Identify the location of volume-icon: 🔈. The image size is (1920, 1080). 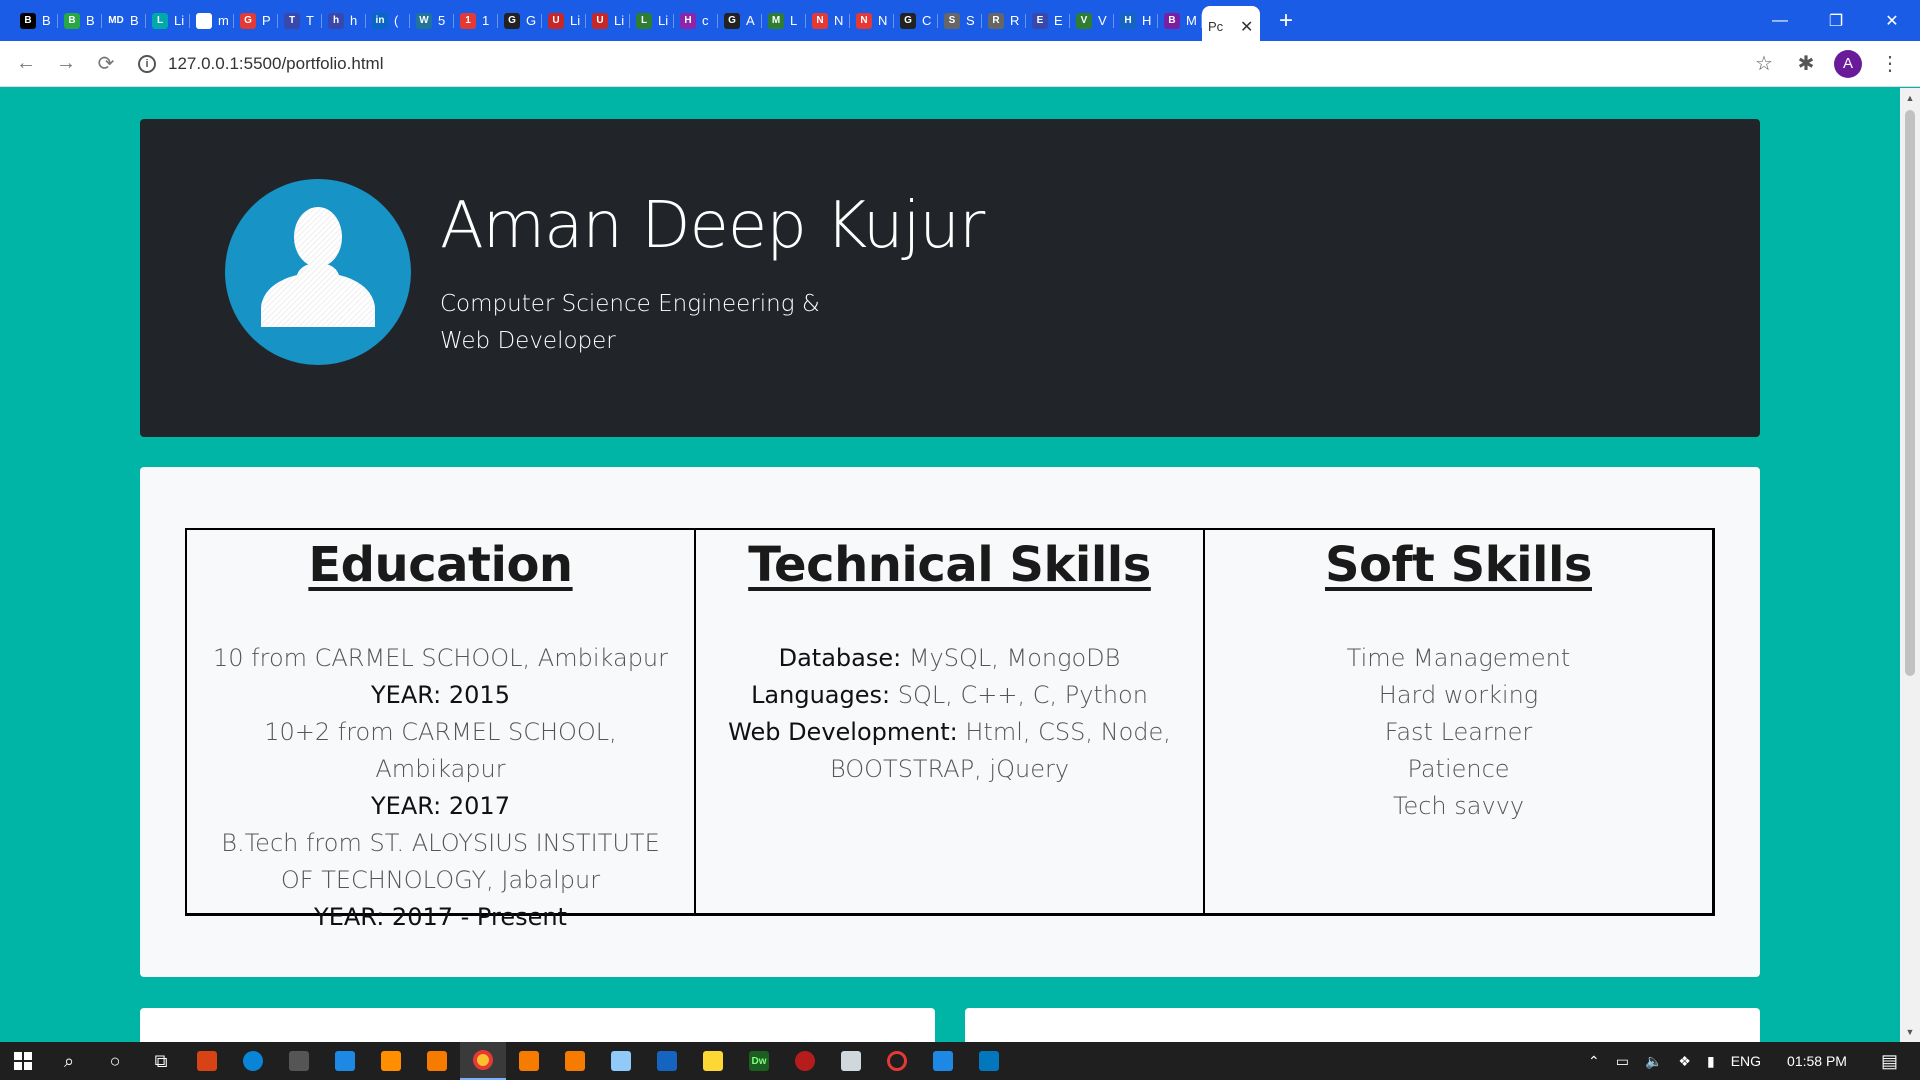
(1653, 1061).